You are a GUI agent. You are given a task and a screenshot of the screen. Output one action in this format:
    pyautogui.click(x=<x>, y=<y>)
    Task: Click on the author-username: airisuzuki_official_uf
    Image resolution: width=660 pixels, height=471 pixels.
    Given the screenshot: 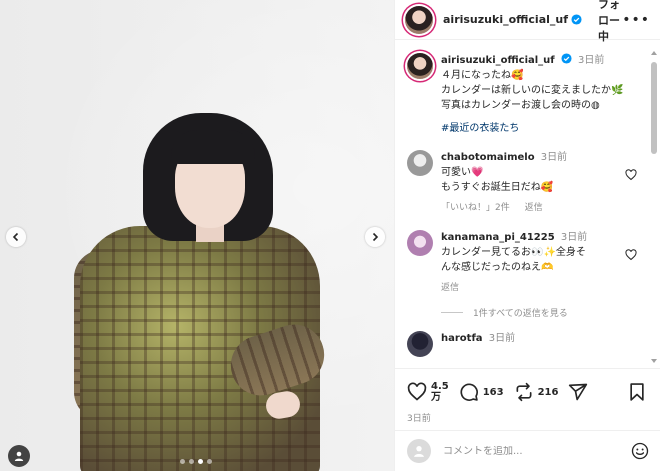 What is the action you would take?
    pyautogui.click(x=505, y=19)
    